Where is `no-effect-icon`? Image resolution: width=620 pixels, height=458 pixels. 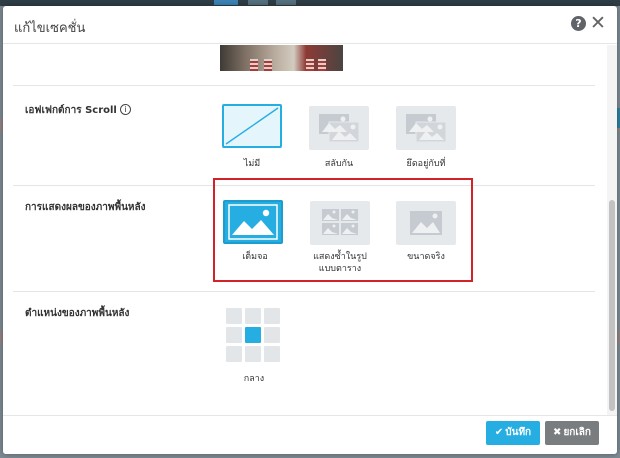
no-effect-icon is located at coordinates (252, 126).